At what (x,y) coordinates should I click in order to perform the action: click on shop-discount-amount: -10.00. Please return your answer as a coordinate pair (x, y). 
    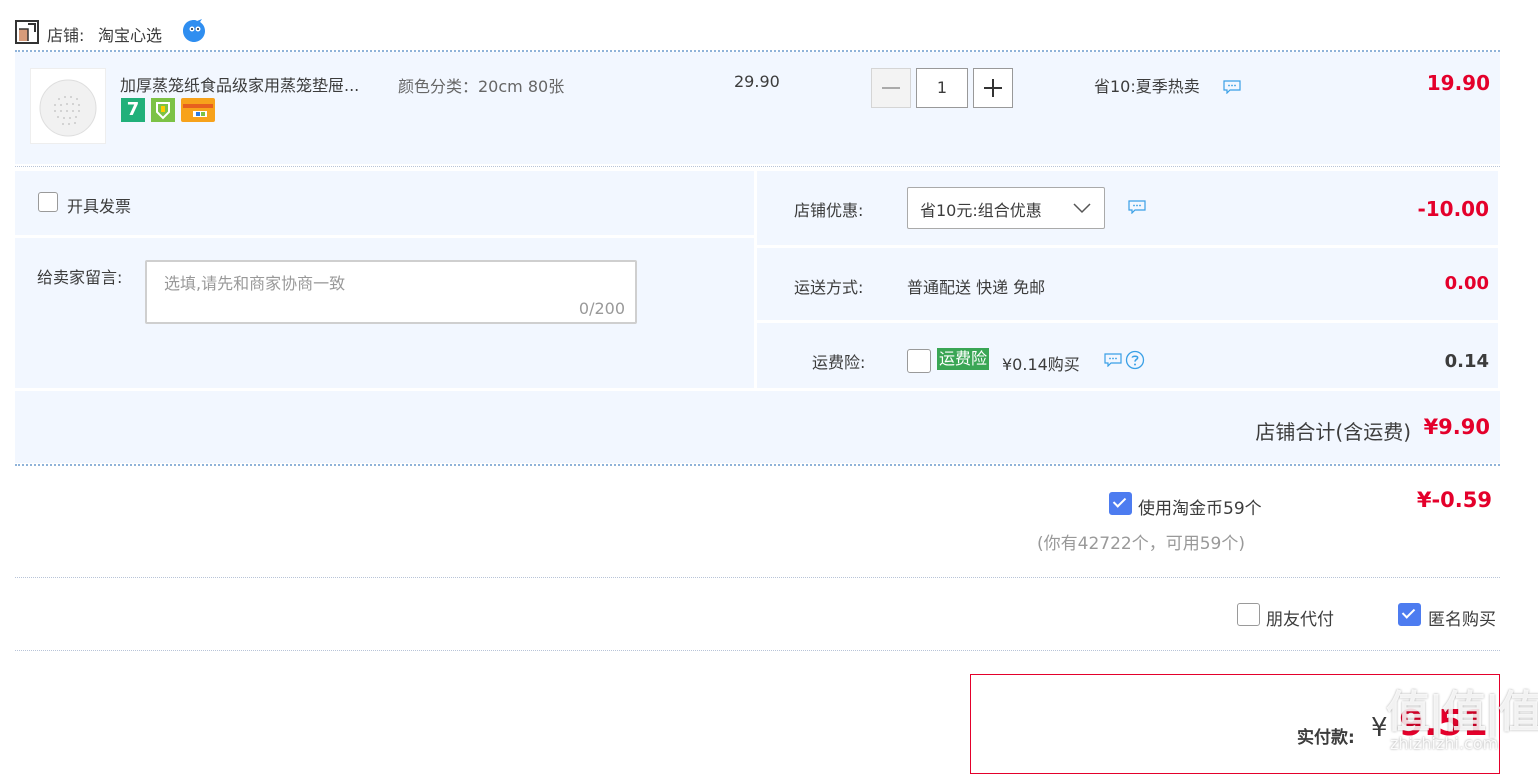
    Looking at the image, I should click on (1453, 209).